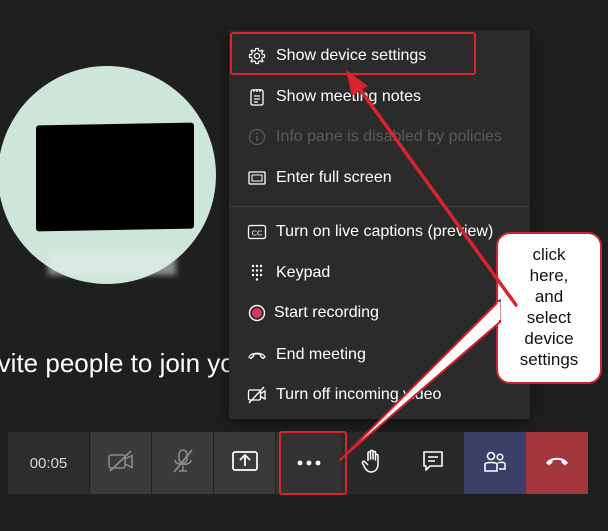 The height and width of the screenshot is (531, 608). What do you see at coordinates (436, 194) in the screenshot?
I see `red-arrow` at bounding box center [436, 194].